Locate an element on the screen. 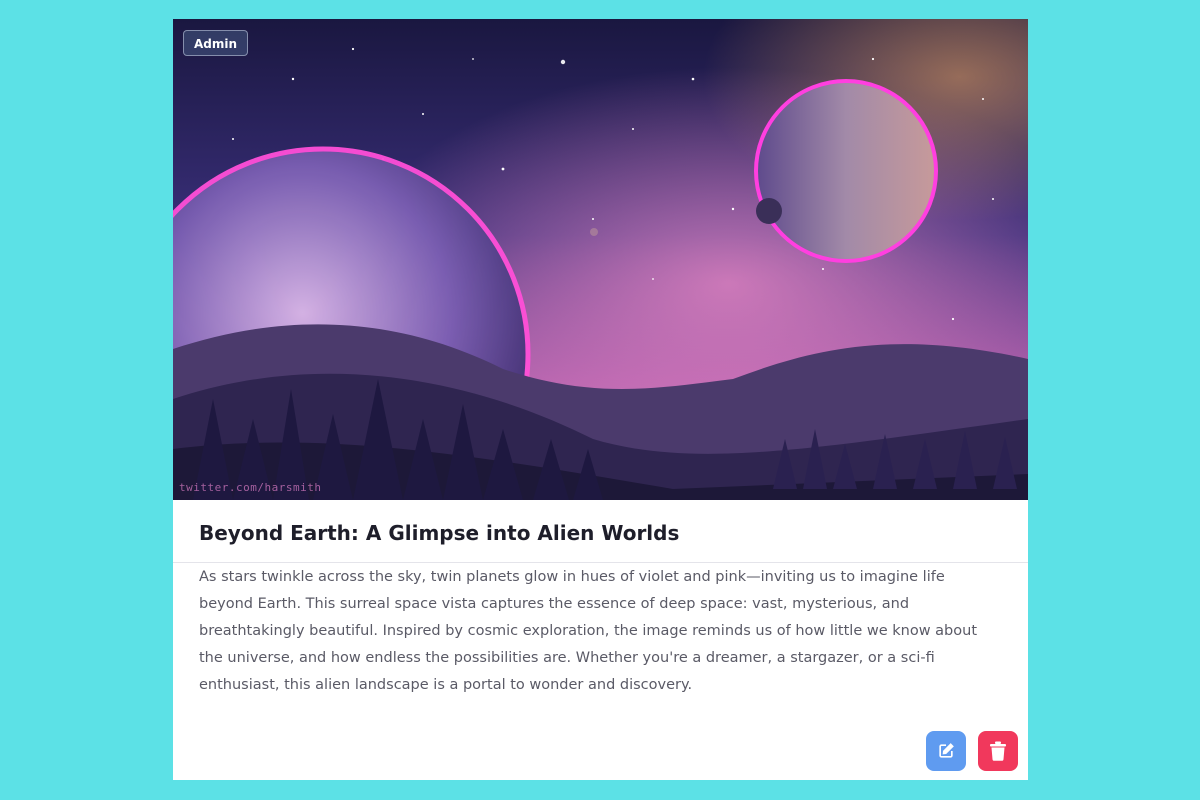 This screenshot has height=800, width=1200. edit-icon is located at coordinates (946, 751).